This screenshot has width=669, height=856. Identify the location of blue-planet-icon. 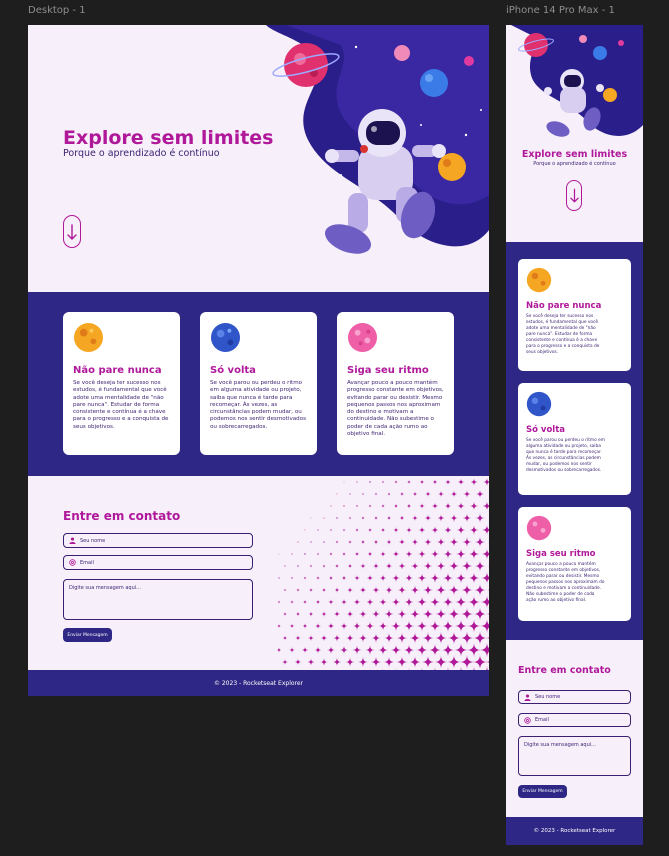
(539, 404).